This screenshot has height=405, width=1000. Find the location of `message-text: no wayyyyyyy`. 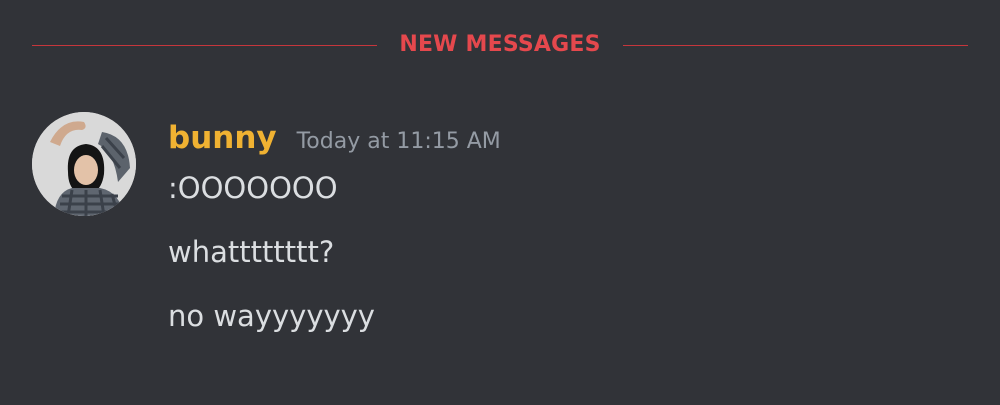

message-text: no wayyyyyyy is located at coordinates (271, 316).